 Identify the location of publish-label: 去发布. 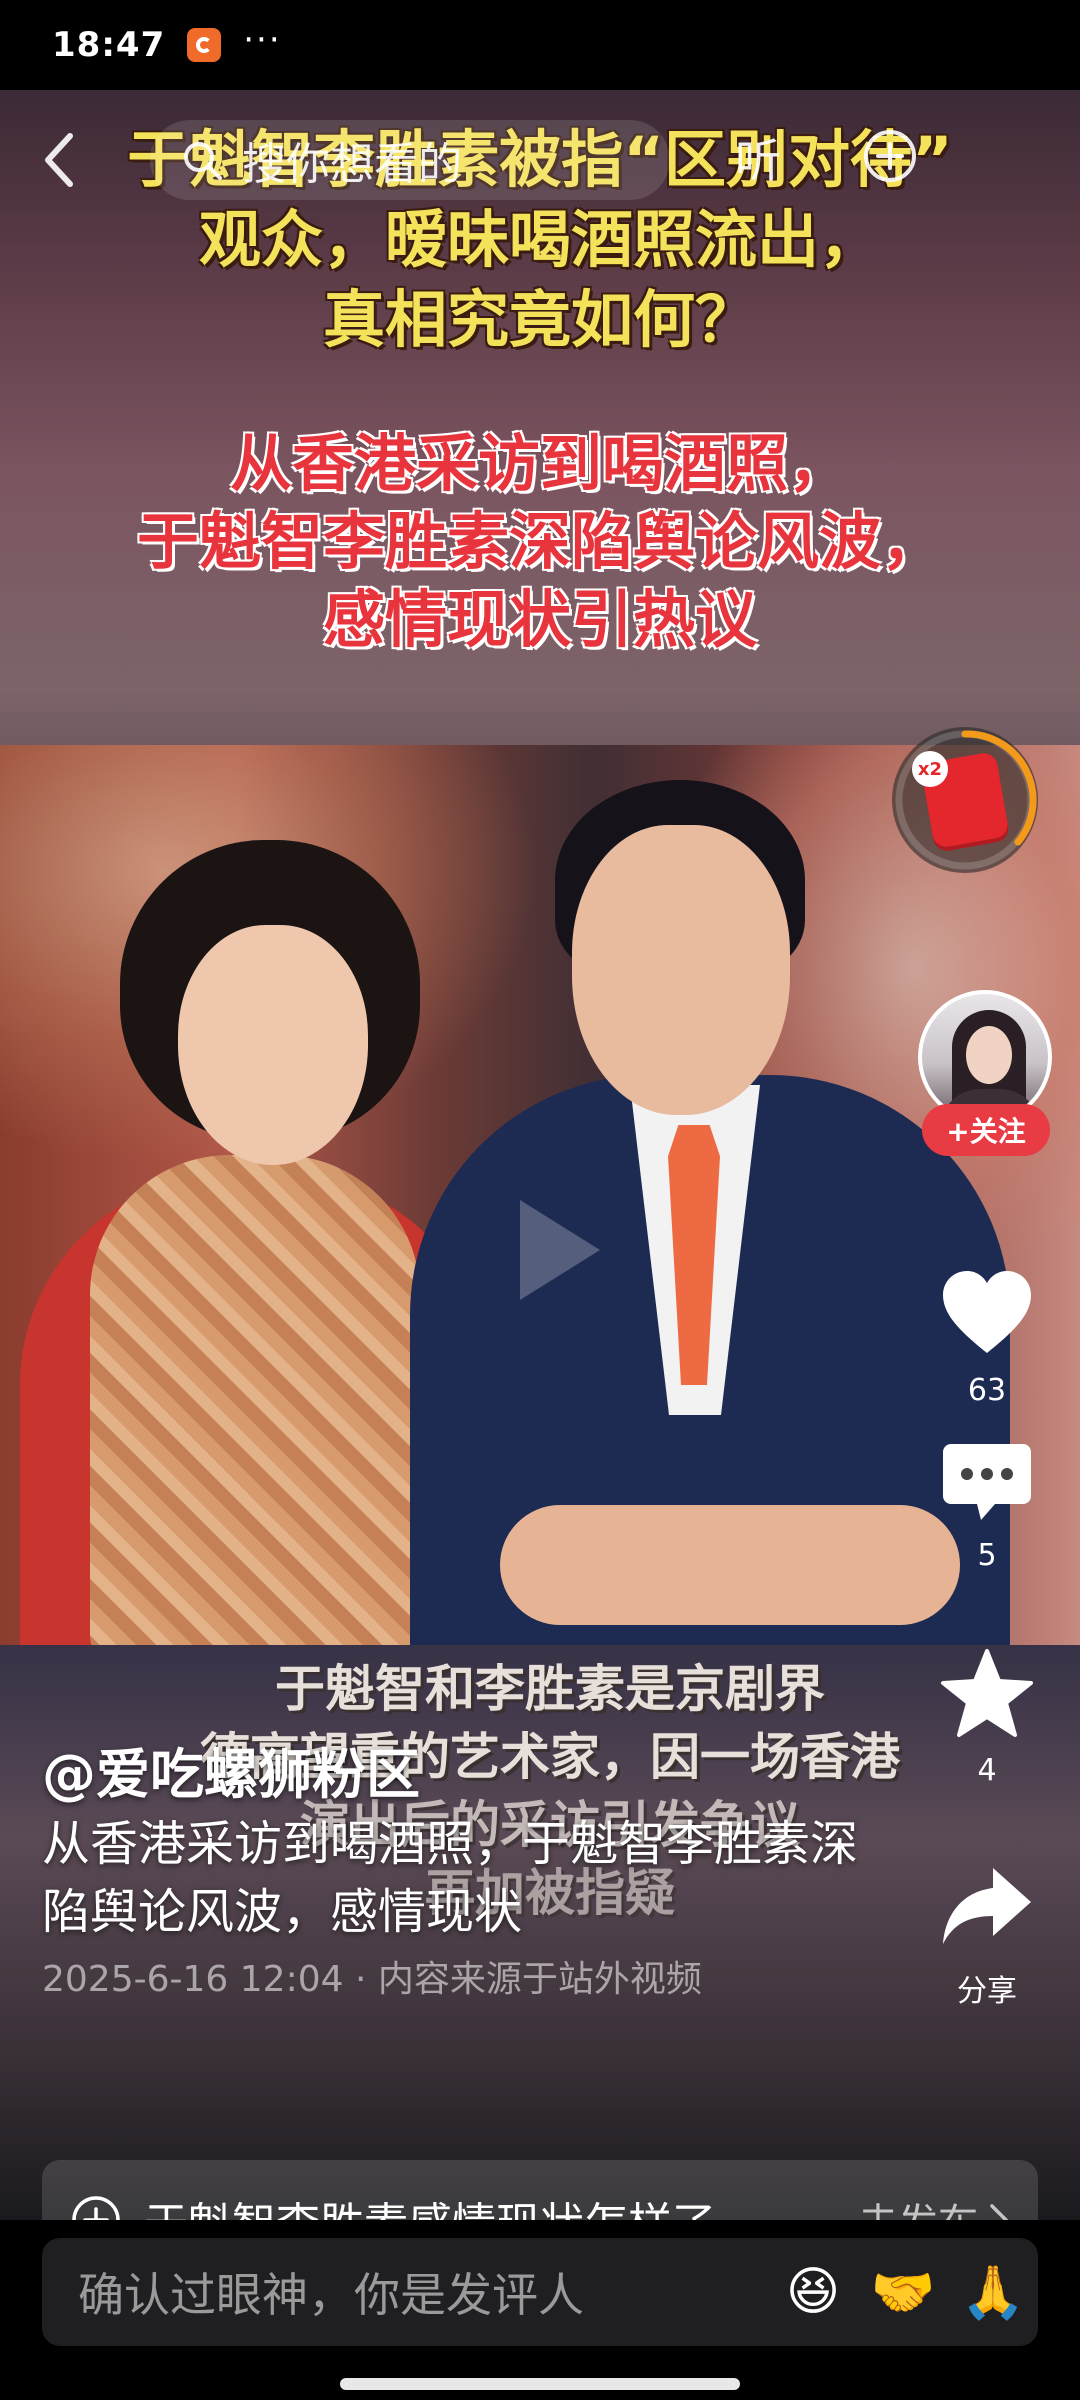
(918, 2205).